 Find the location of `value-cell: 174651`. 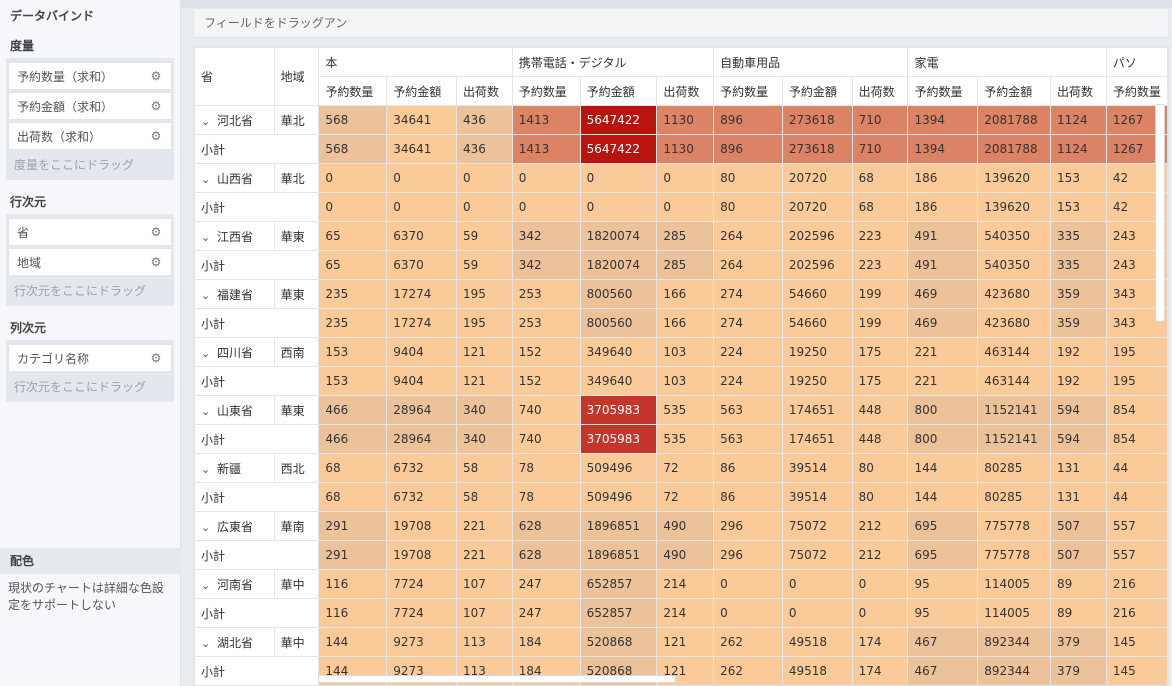

value-cell: 174651 is located at coordinates (817, 410).